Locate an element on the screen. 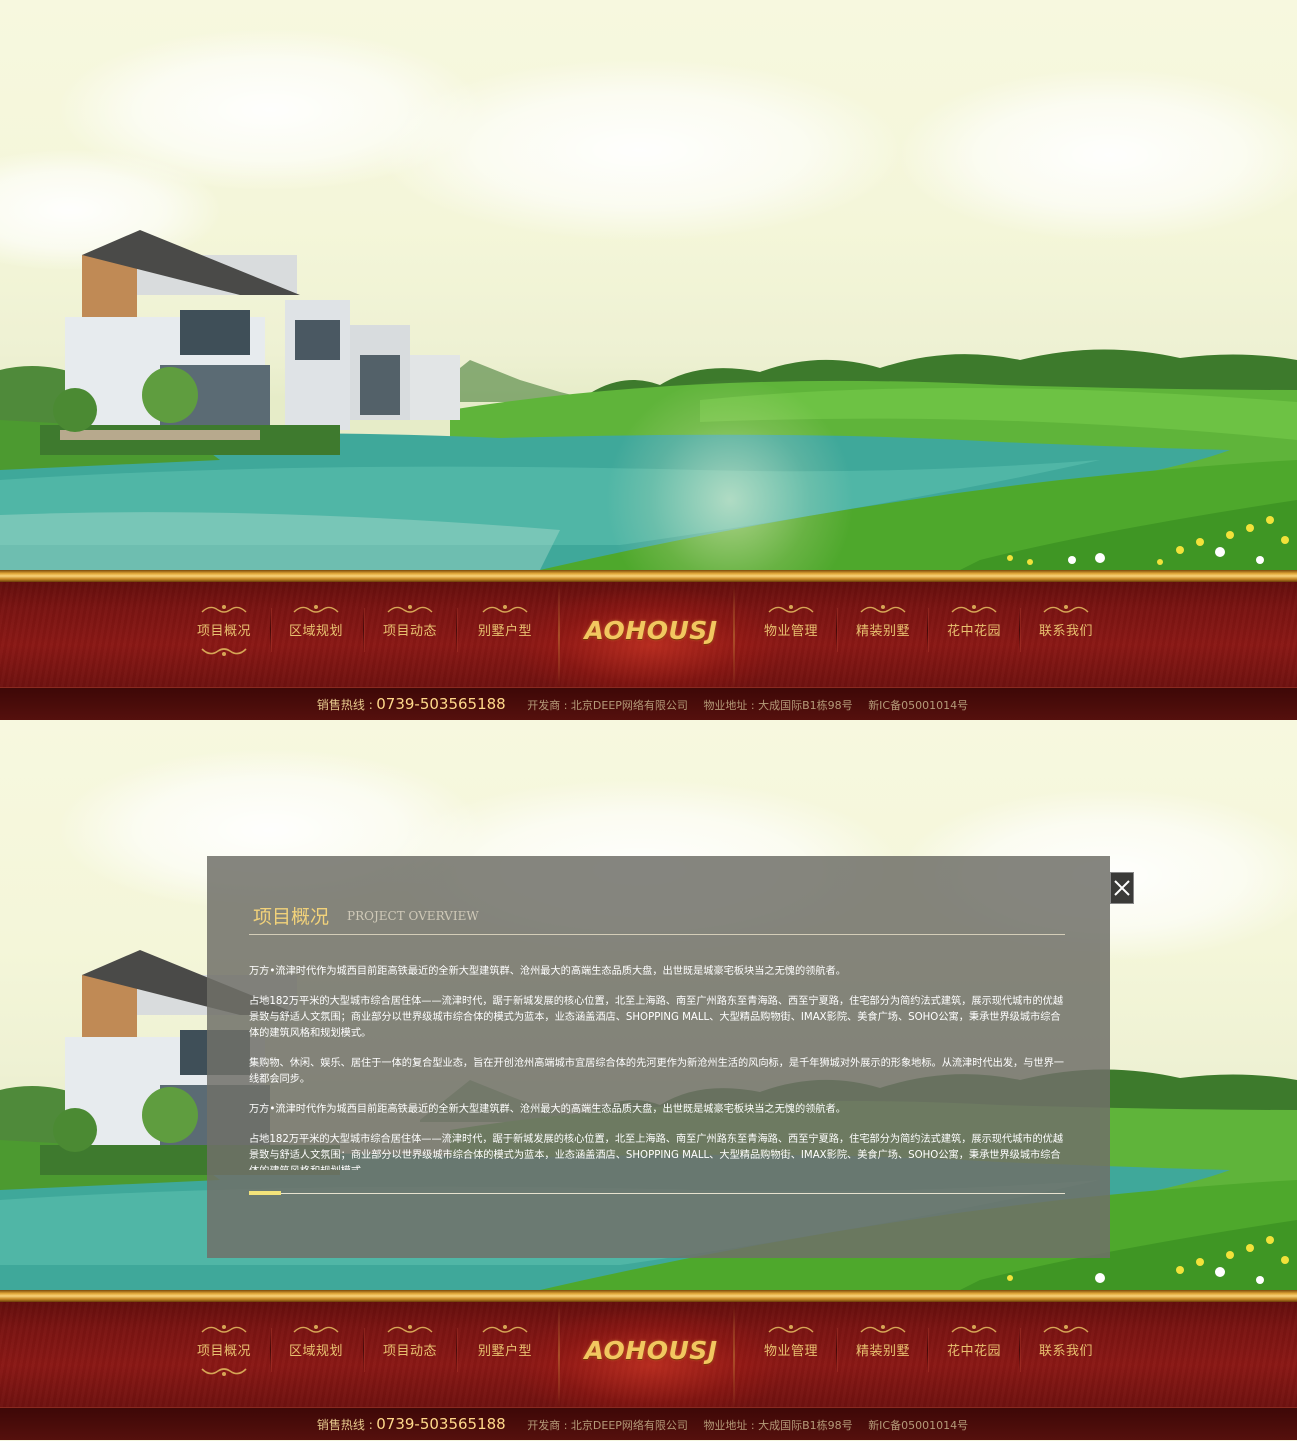 The height and width of the screenshot is (1441, 1297). close-panel-button is located at coordinates (1122, 888).